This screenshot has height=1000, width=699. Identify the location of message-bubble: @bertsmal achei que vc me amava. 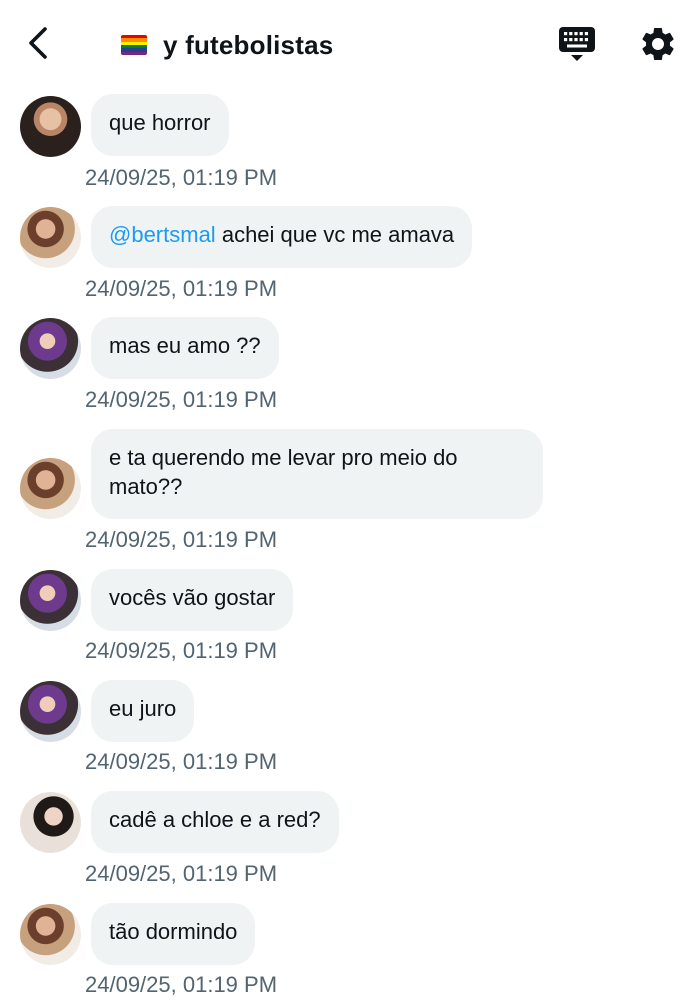
(282, 237).